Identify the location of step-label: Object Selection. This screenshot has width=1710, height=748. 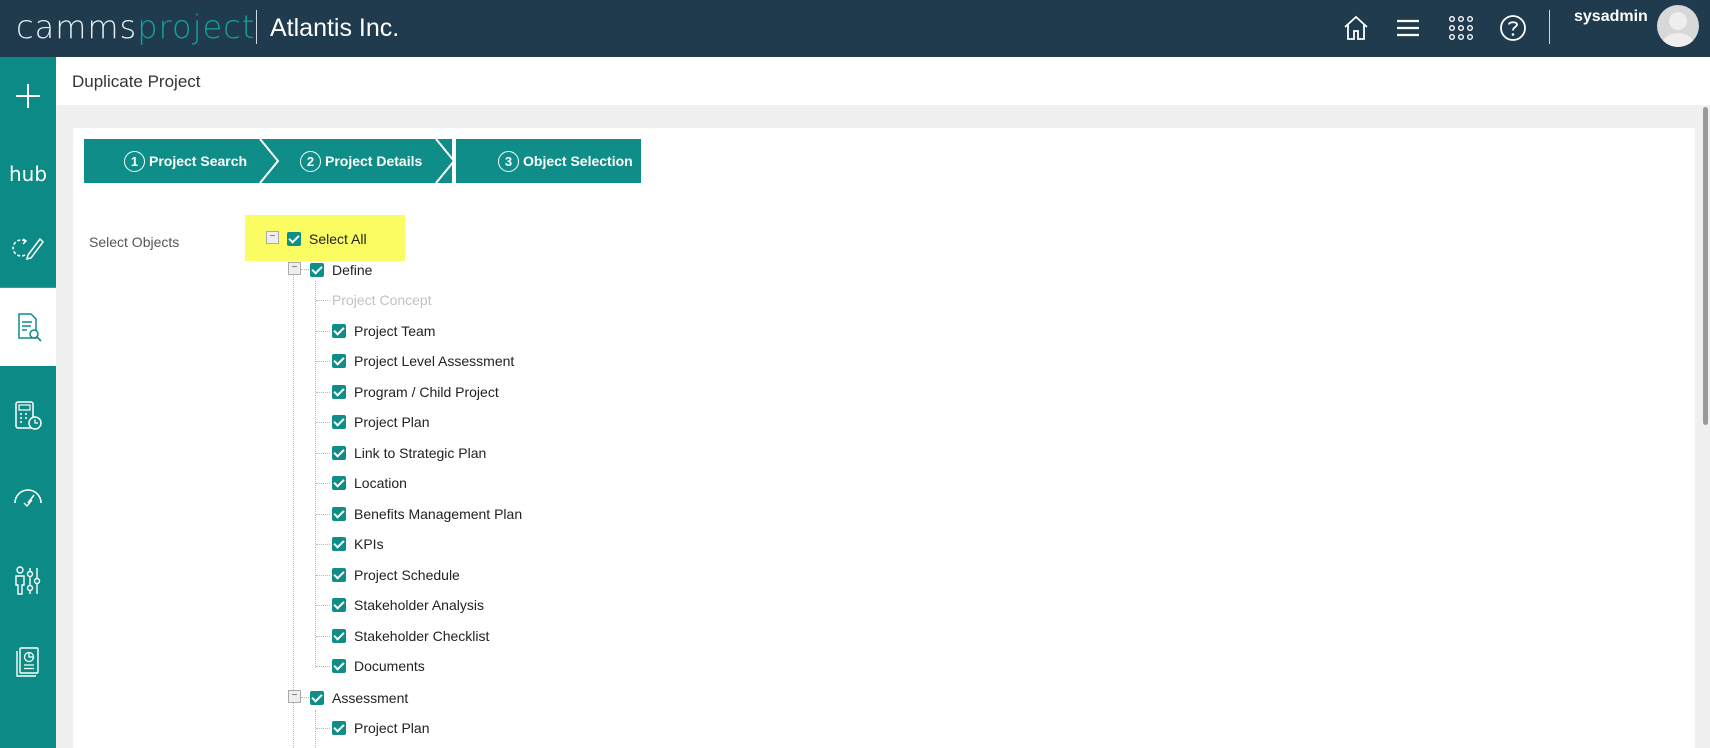
(578, 161).